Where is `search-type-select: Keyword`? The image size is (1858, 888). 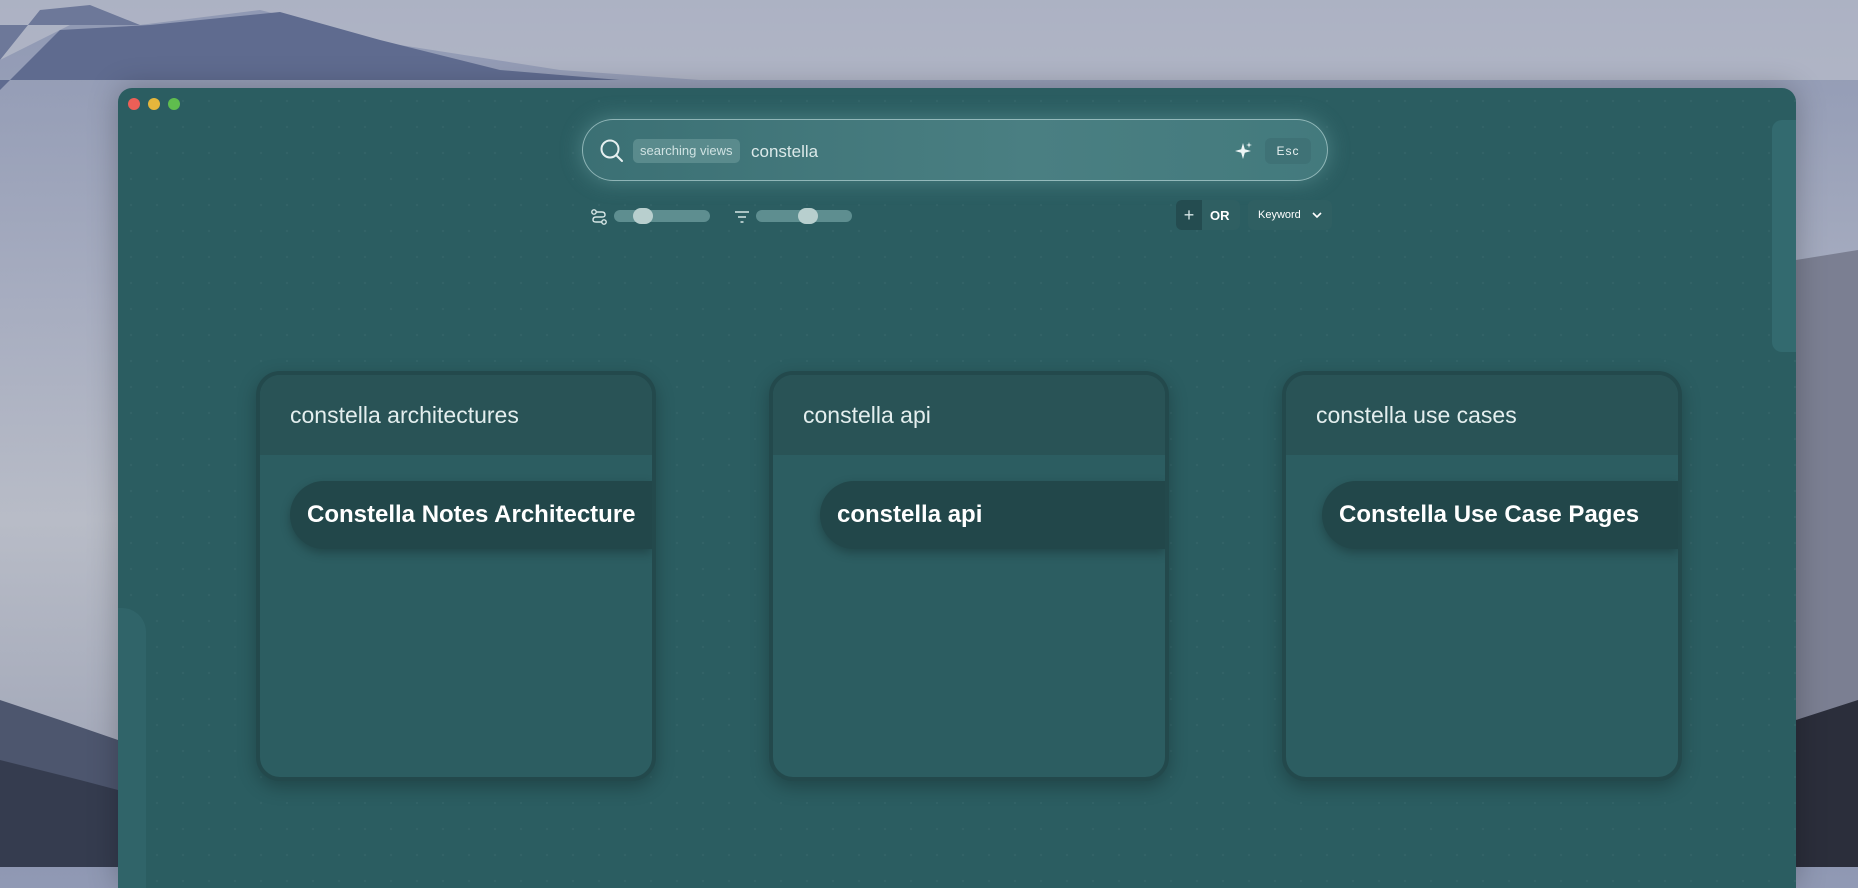 search-type-select: Keyword is located at coordinates (1290, 215).